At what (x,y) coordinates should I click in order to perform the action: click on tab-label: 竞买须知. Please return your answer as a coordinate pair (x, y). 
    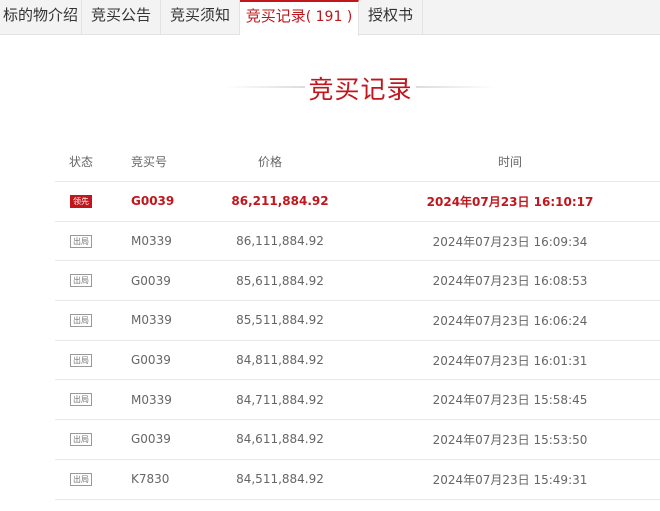
    Looking at the image, I should click on (199, 15).